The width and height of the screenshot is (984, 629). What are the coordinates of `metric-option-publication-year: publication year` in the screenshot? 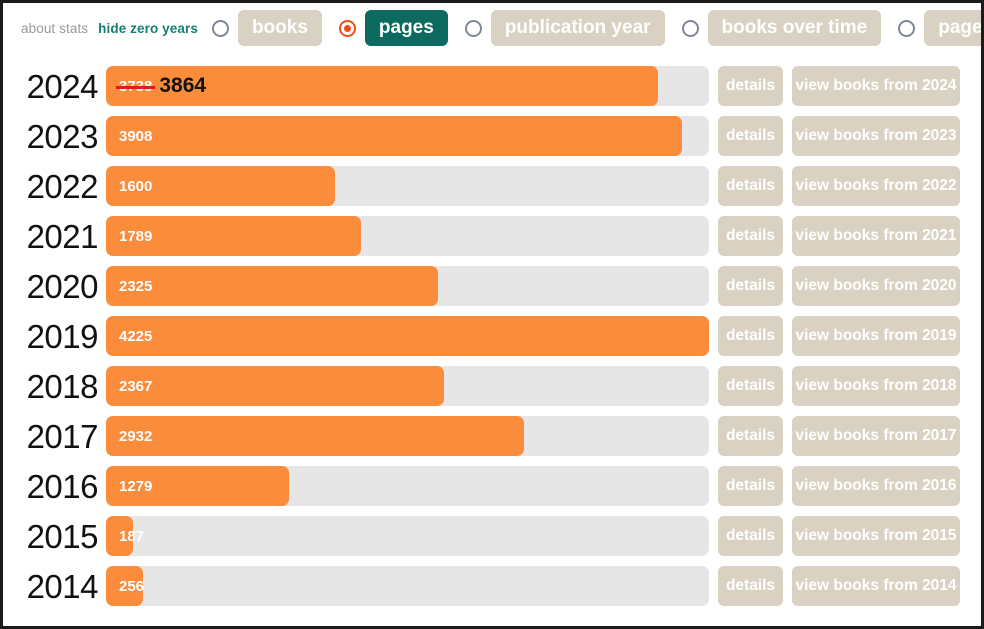 It's located at (570, 28).